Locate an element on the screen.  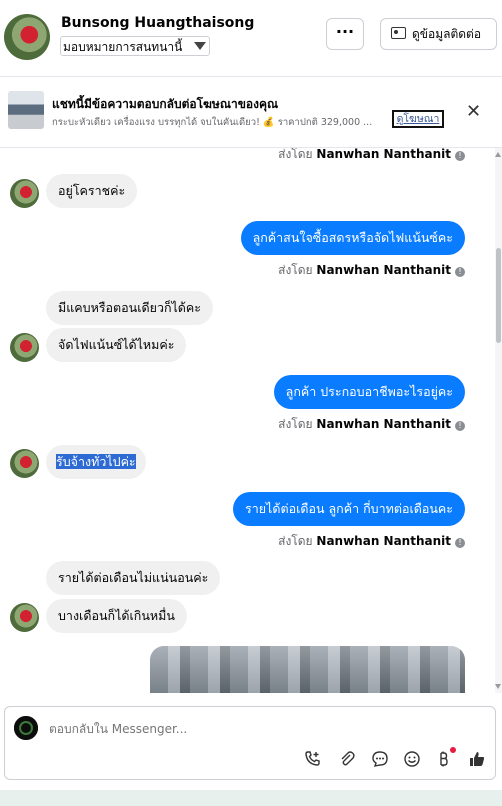
payment-icon is located at coordinates (443, 760).